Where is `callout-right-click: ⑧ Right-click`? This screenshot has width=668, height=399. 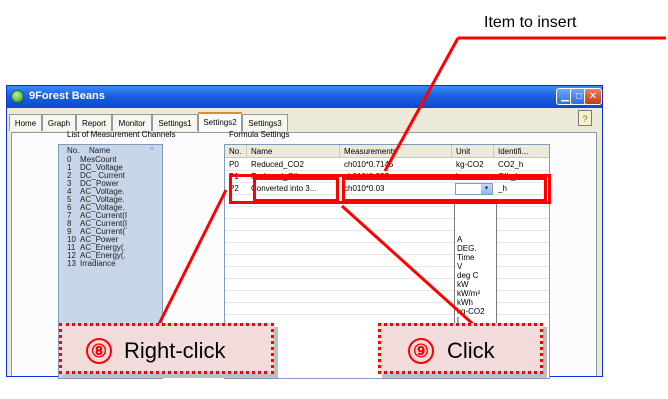 callout-right-click: ⑧ Right-click is located at coordinates (166, 348).